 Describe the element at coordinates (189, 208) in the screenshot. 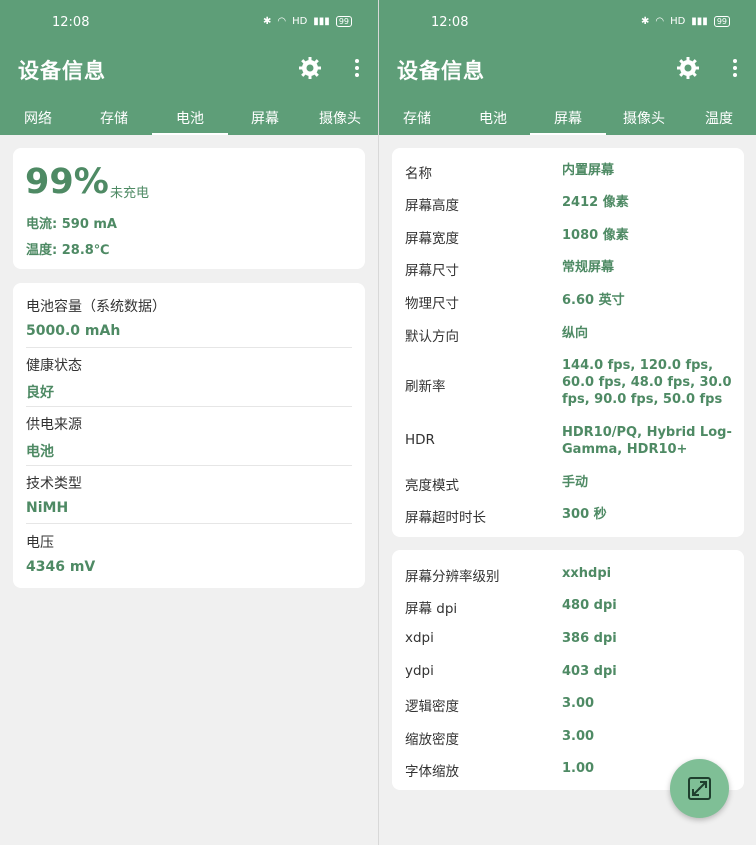

I see `battery-summary-card: 99% 未充电 电流: 590 mA 温度: 28.8℃` at that location.